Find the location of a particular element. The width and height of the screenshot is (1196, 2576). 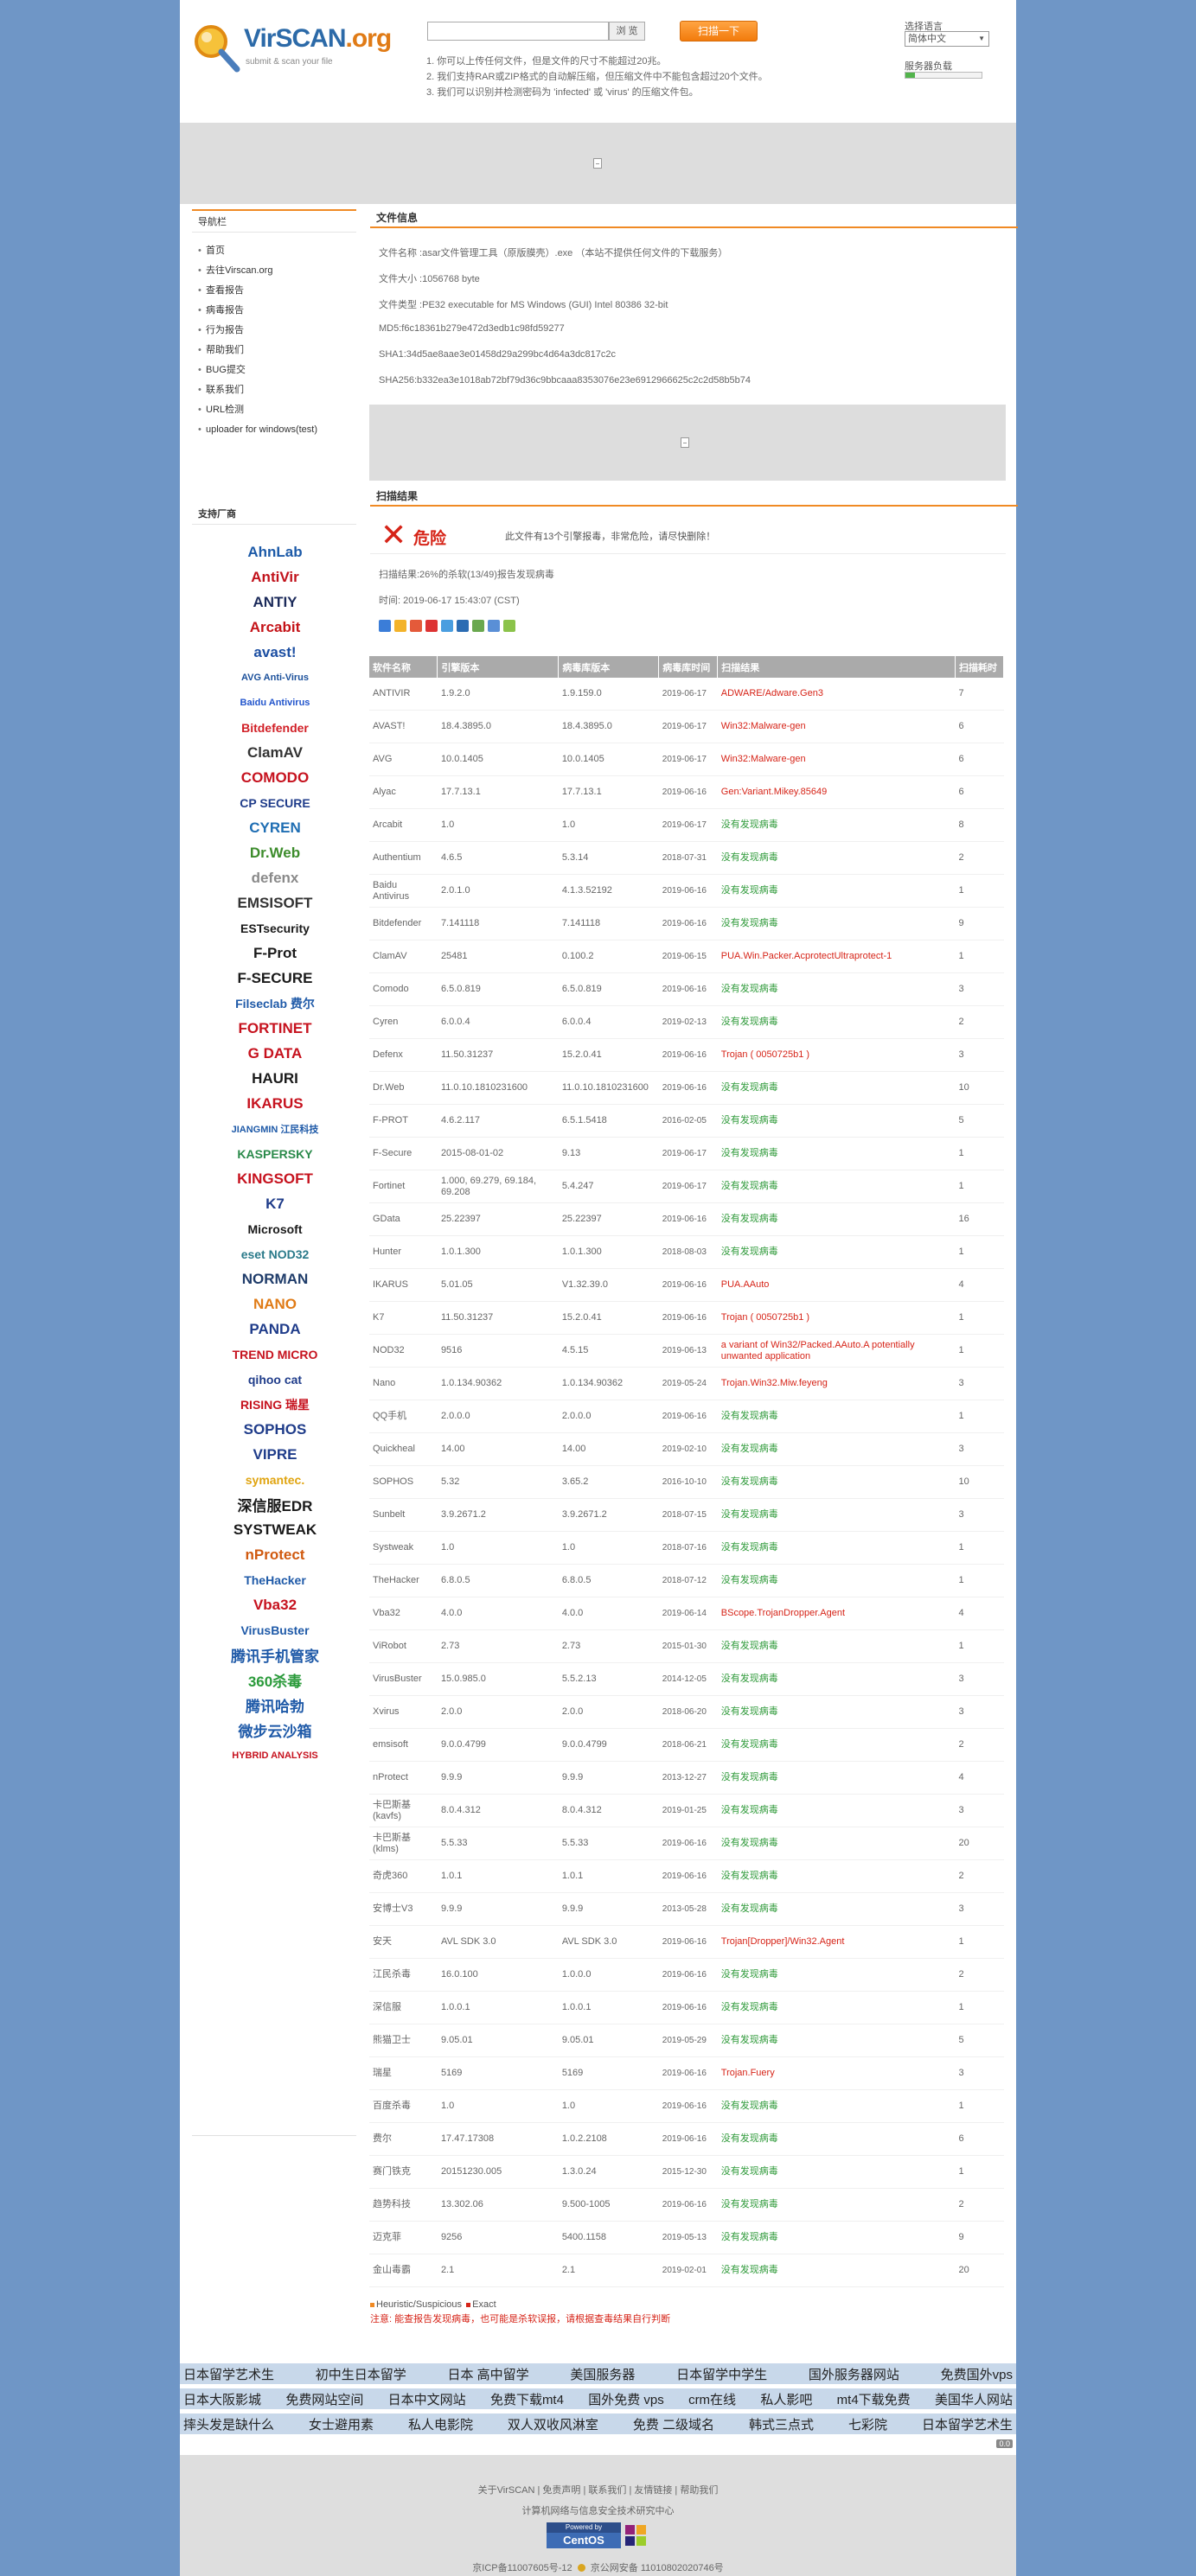

nav-item-url-scan: URL检测 is located at coordinates (277, 410).